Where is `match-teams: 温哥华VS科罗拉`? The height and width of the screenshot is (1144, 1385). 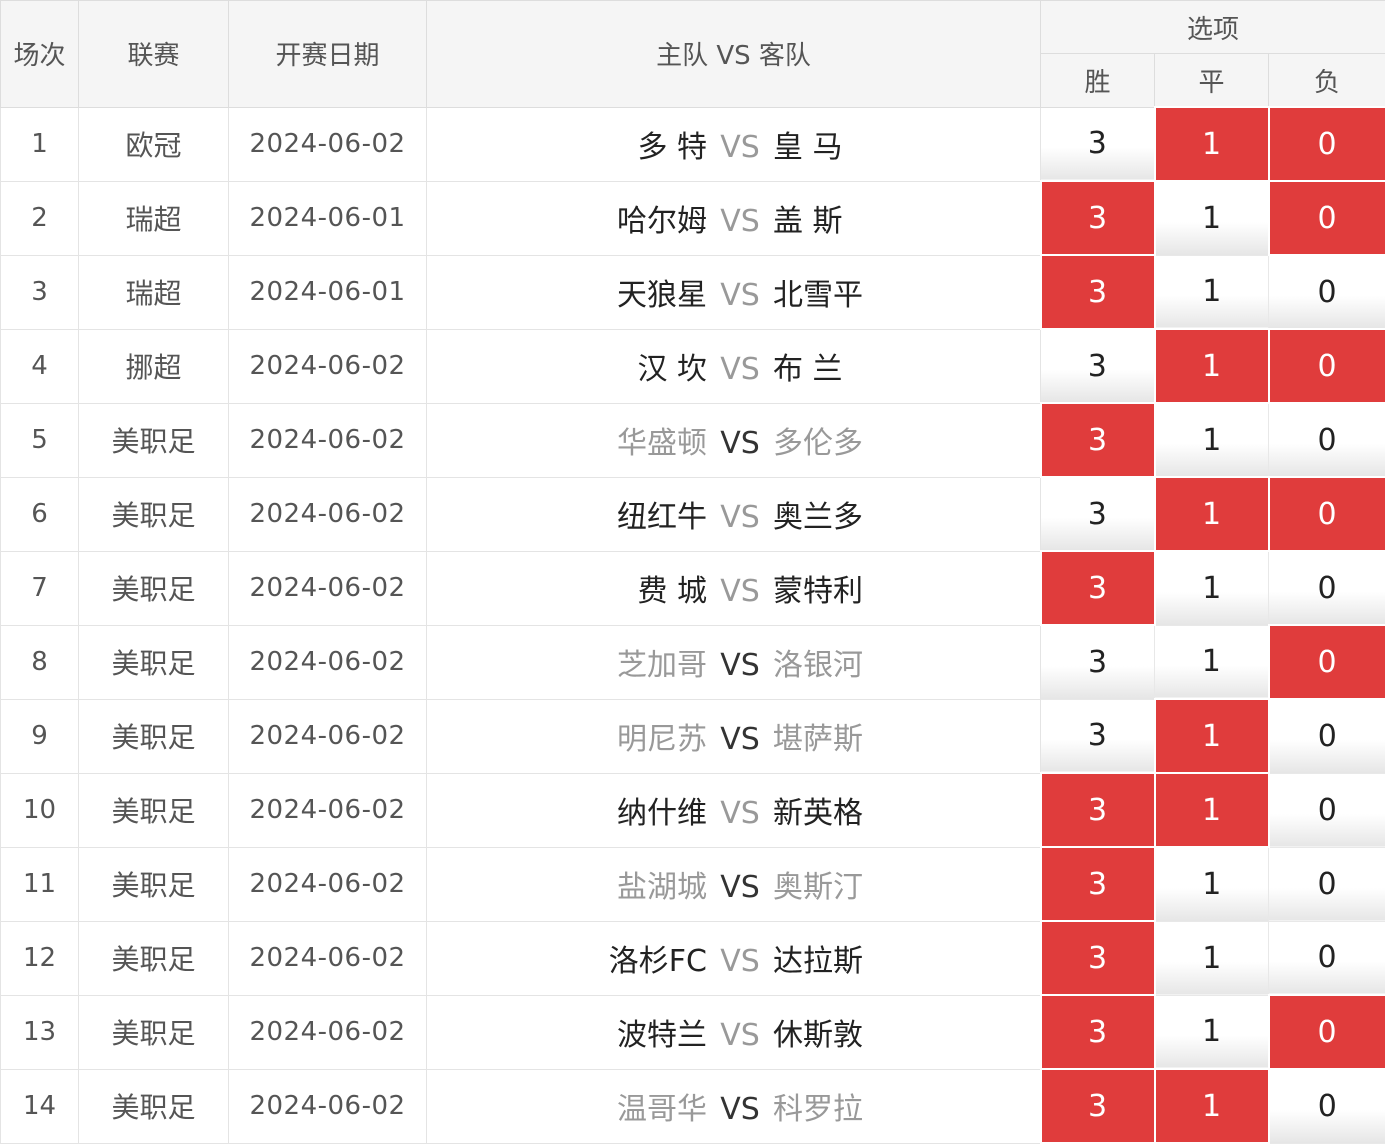
match-teams: 温哥华VS科罗拉 is located at coordinates (734, 1106).